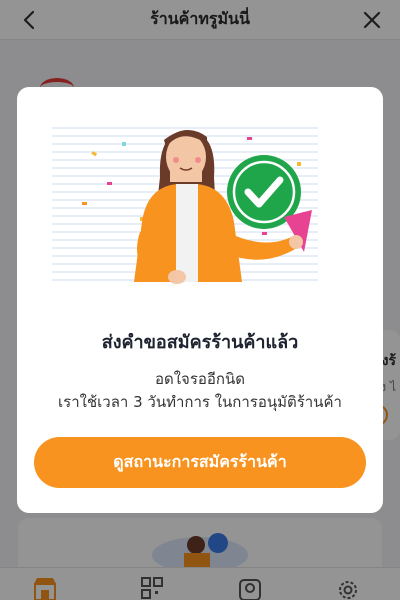 This screenshot has height=600, width=400. What do you see at coordinates (200, 342) in the screenshot?
I see `dialog-title: ส่งคำขอสมัครร้านค้าแล้ว` at bounding box center [200, 342].